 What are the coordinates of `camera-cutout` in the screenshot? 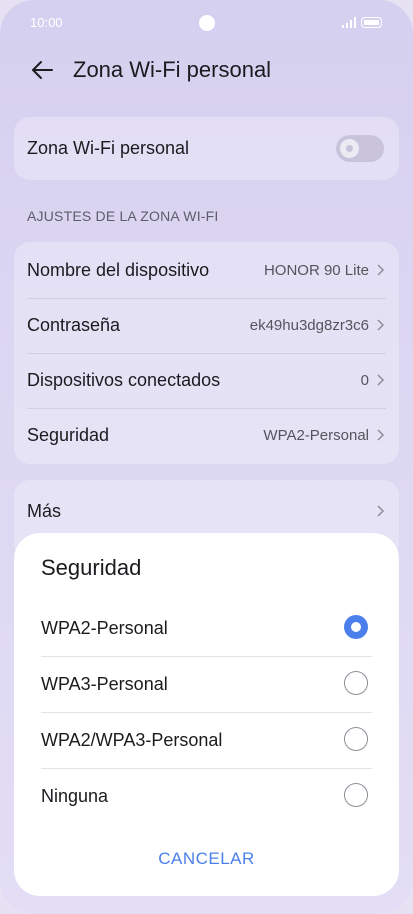 It's located at (207, 23).